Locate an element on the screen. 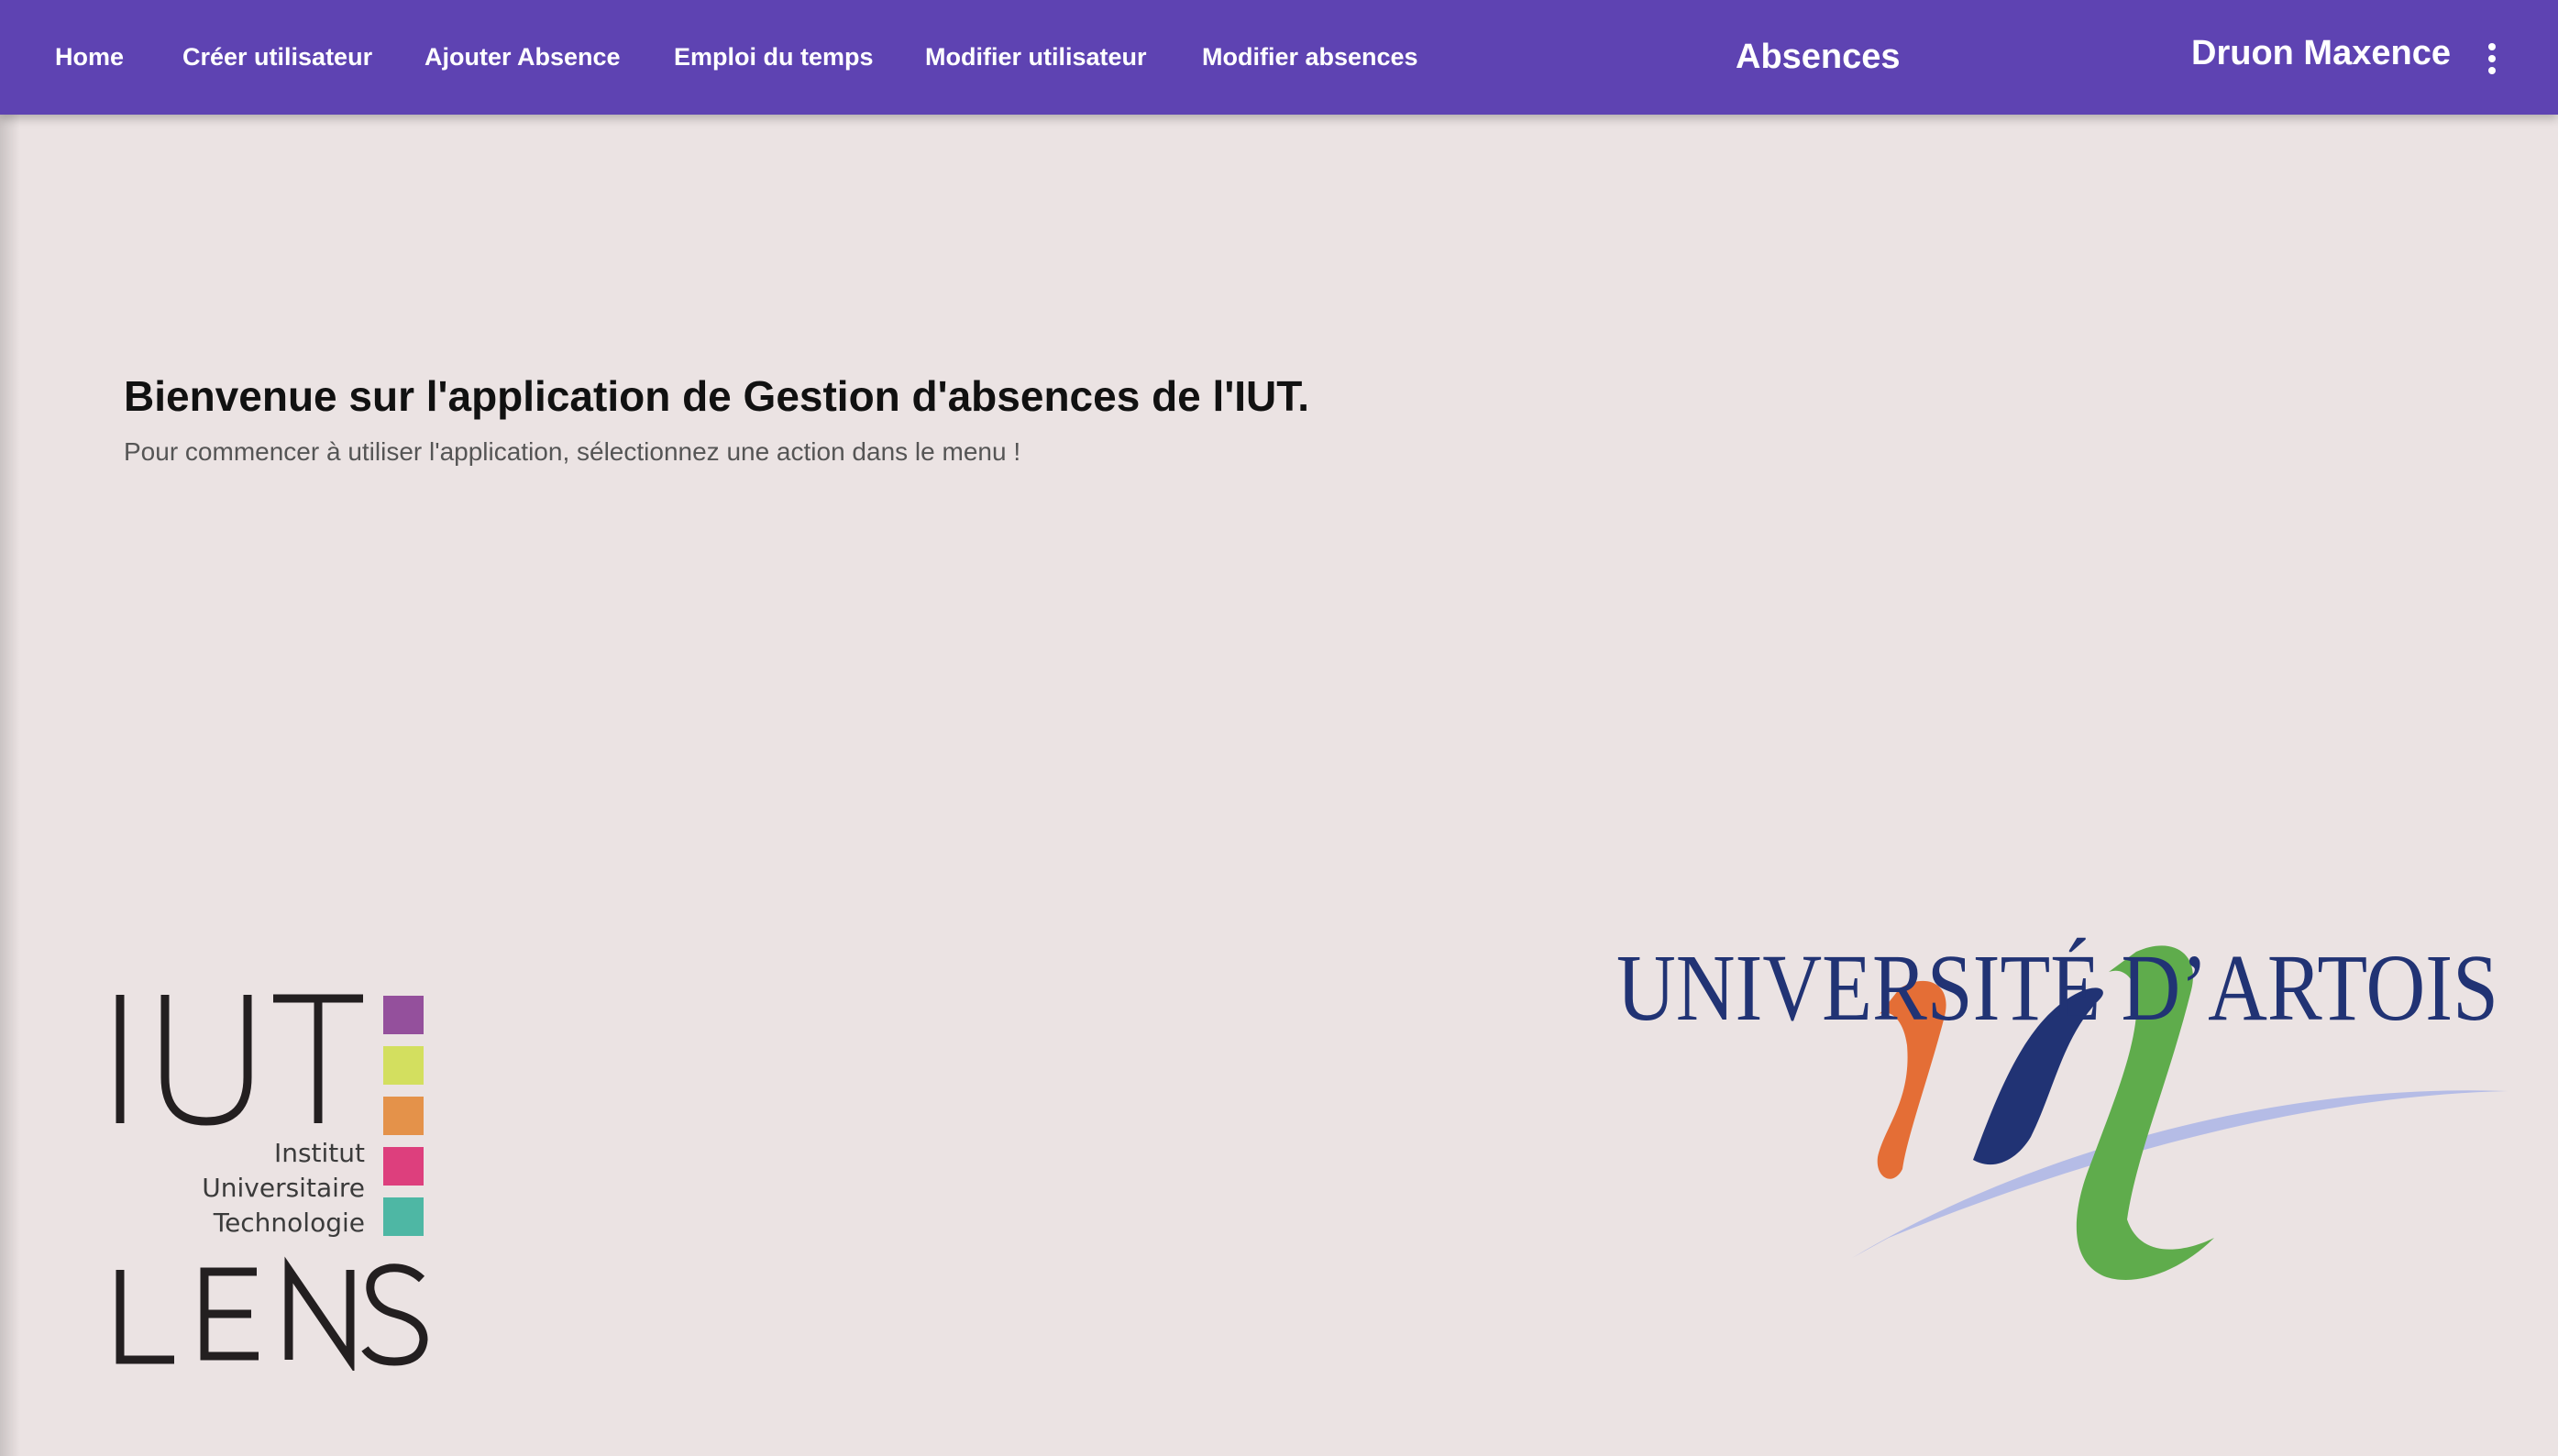  iut-line-technologie: Technologie is located at coordinates (289, 1223).